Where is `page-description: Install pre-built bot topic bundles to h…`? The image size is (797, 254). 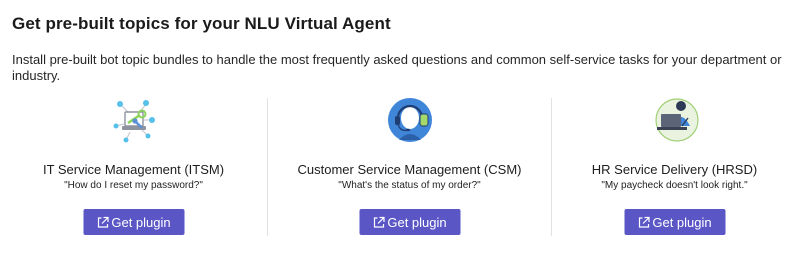 page-description: Install pre-built bot topic bundles to h… is located at coordinates (397, 67).